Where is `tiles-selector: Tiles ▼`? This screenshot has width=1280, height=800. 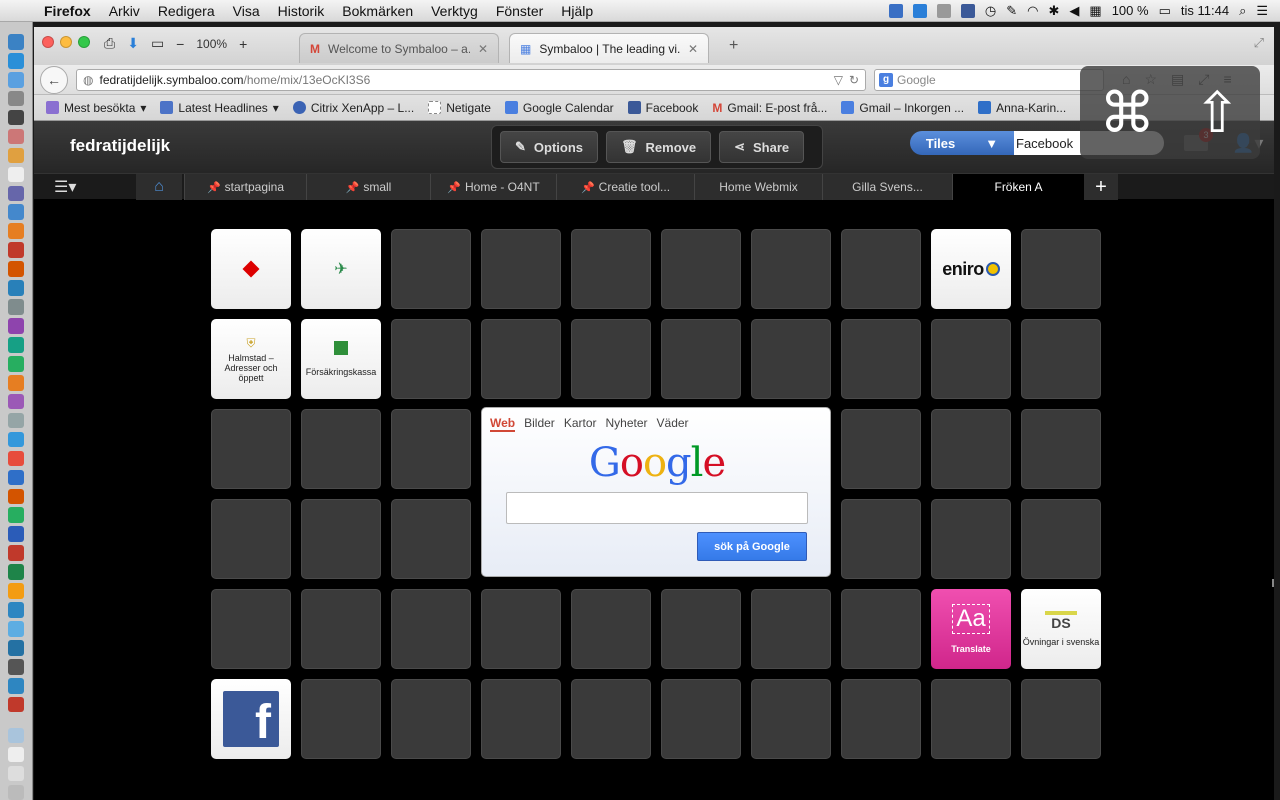 tiles-selector: Tiles ▼ is located at coordinates (962, 143).